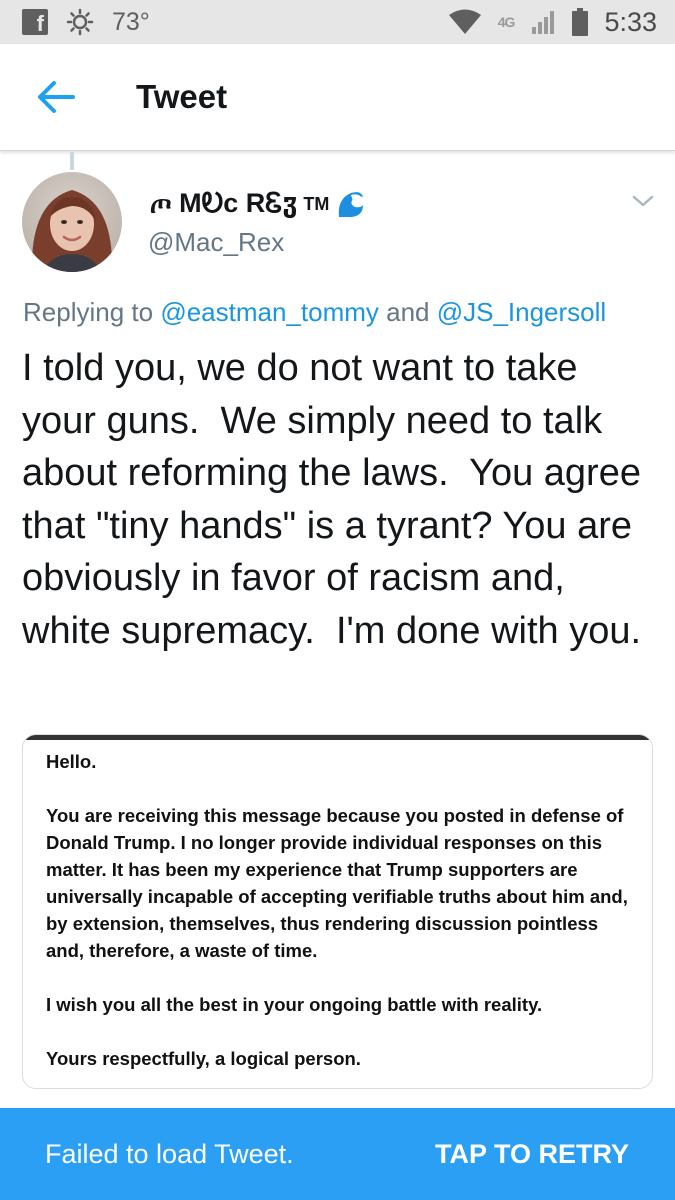 The image size is (675, 1200). I want to click on reply-mention-eastman-tommy: @eastman_tommy, so click(269, 312).